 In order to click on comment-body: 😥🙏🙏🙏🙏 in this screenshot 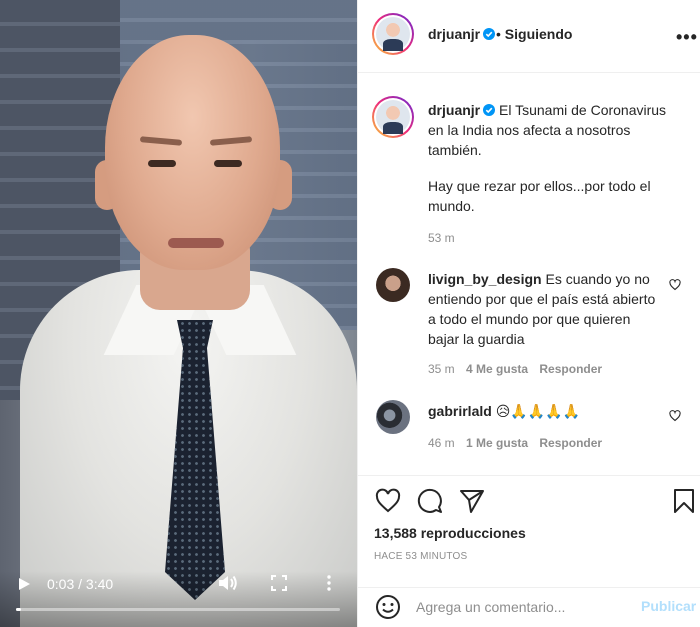, I will do `click(538, 411)`.